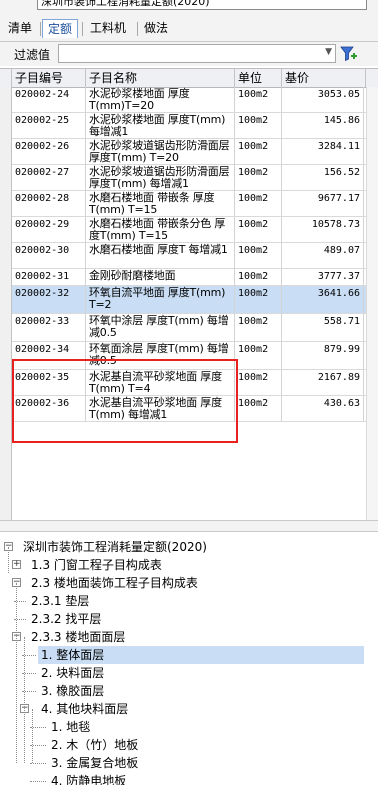  What do you see at coordinates (160, 327) in the screenshot?
I see `cell-name: 环氧中涂层 厚度T(mm) 每增减0.5` at bounding box center [160, 327].